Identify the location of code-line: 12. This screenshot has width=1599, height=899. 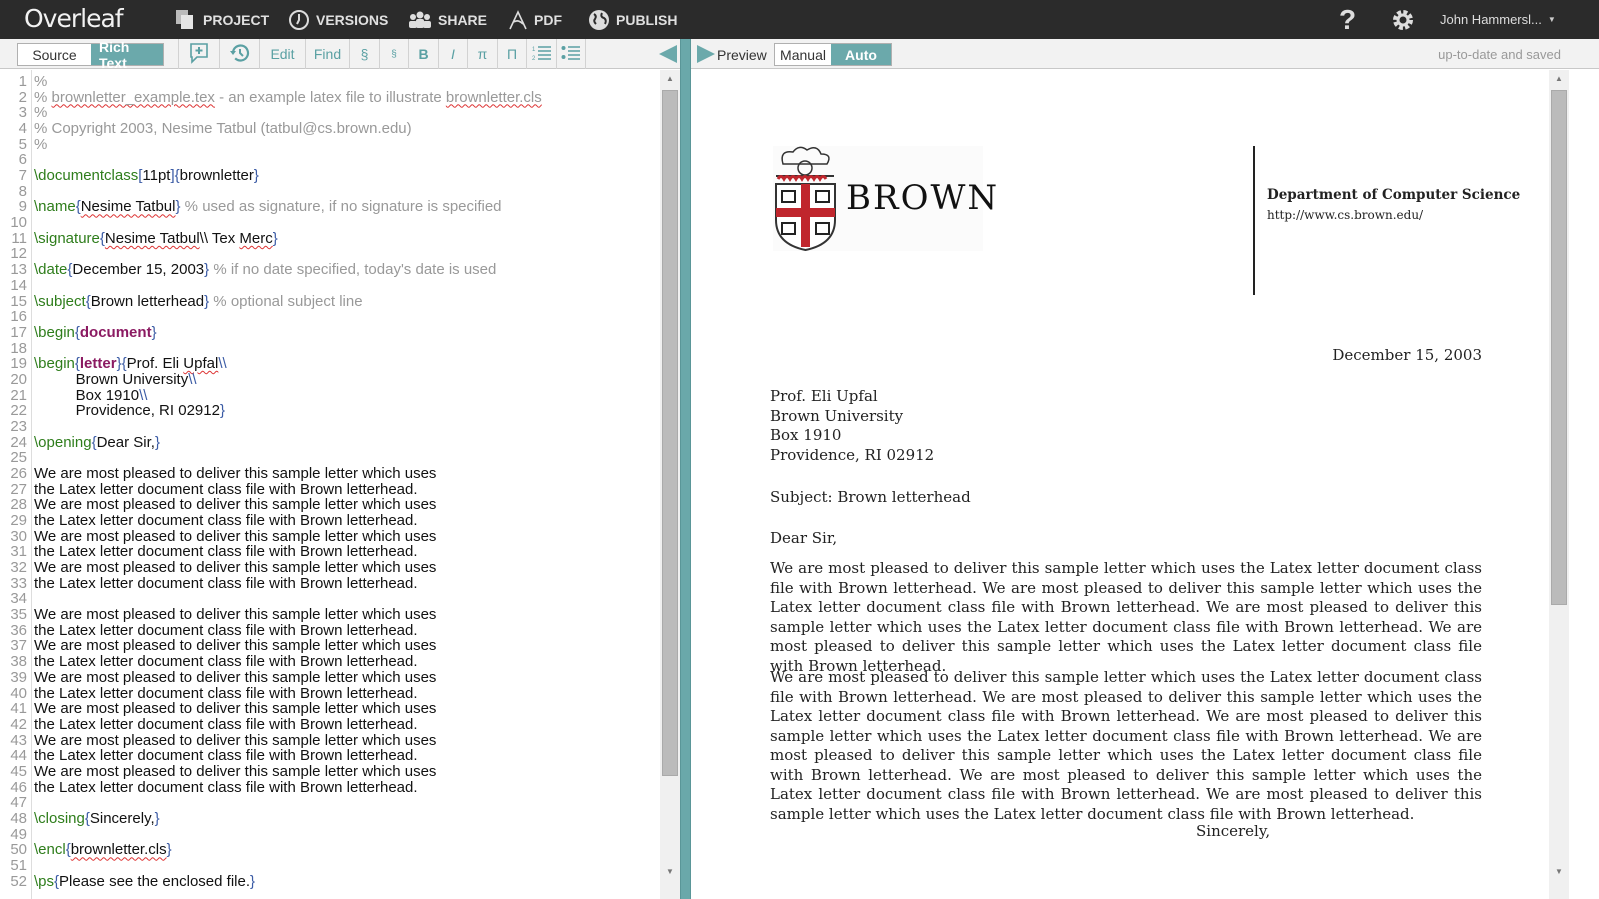
(330, 254).